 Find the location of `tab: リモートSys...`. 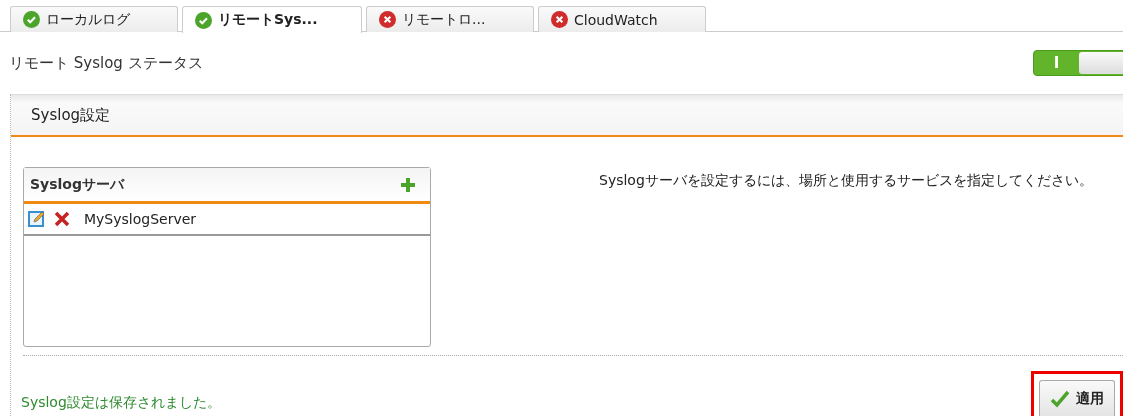

tab: リモートSys... is located at coordinates (272, 19).